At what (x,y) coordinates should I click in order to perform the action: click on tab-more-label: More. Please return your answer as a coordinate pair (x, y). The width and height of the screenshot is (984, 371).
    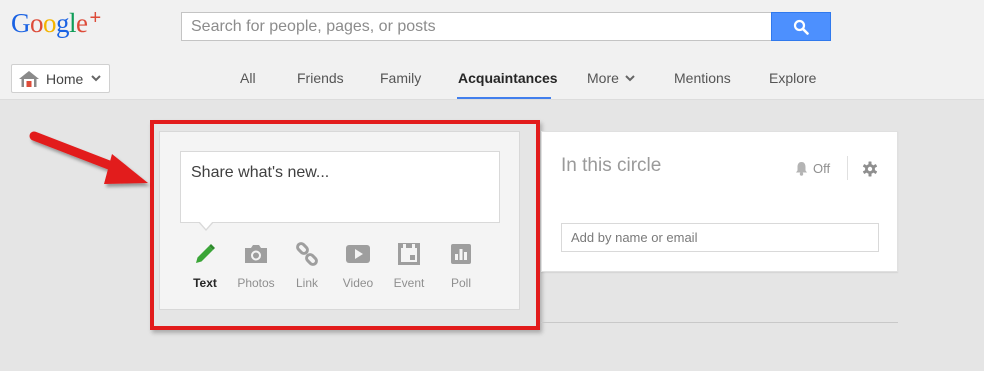
    Looking at the image, I should click on (603, 78).